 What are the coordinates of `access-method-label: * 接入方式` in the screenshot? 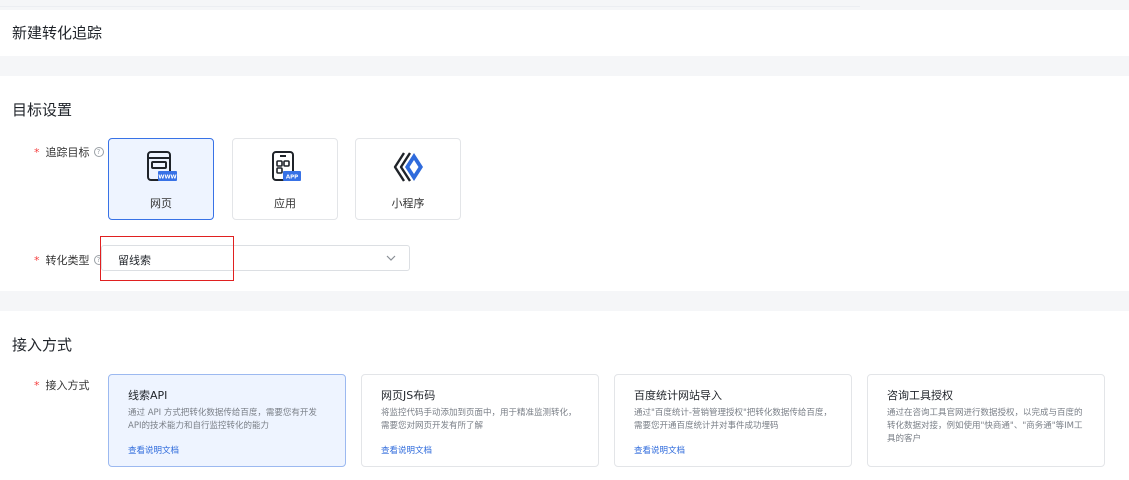 It's located at (62, 385).